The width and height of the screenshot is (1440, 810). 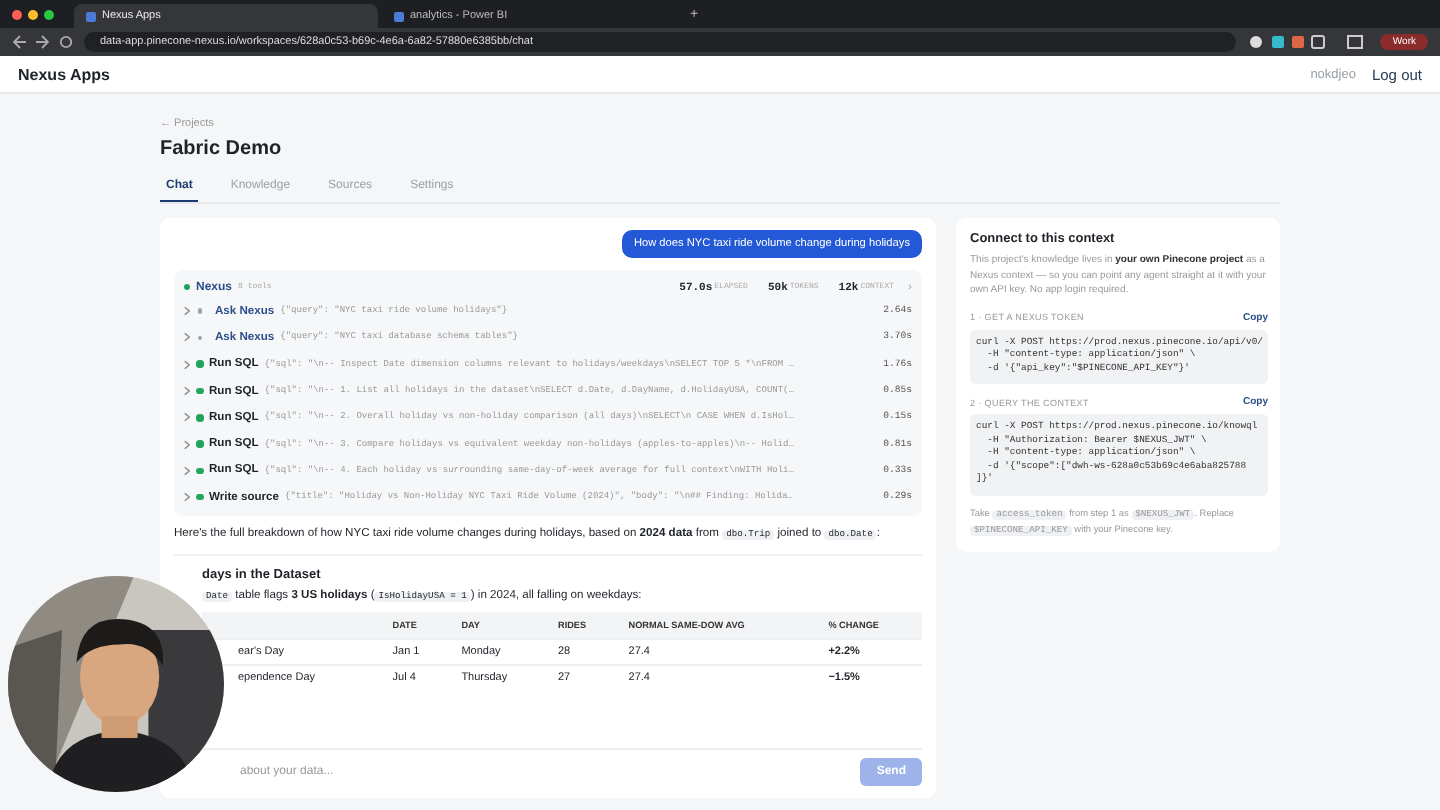 What do you see at coordinates (42, 42) in the screenshot?
I see `navigation-icon` at bounding box center [42, 42].